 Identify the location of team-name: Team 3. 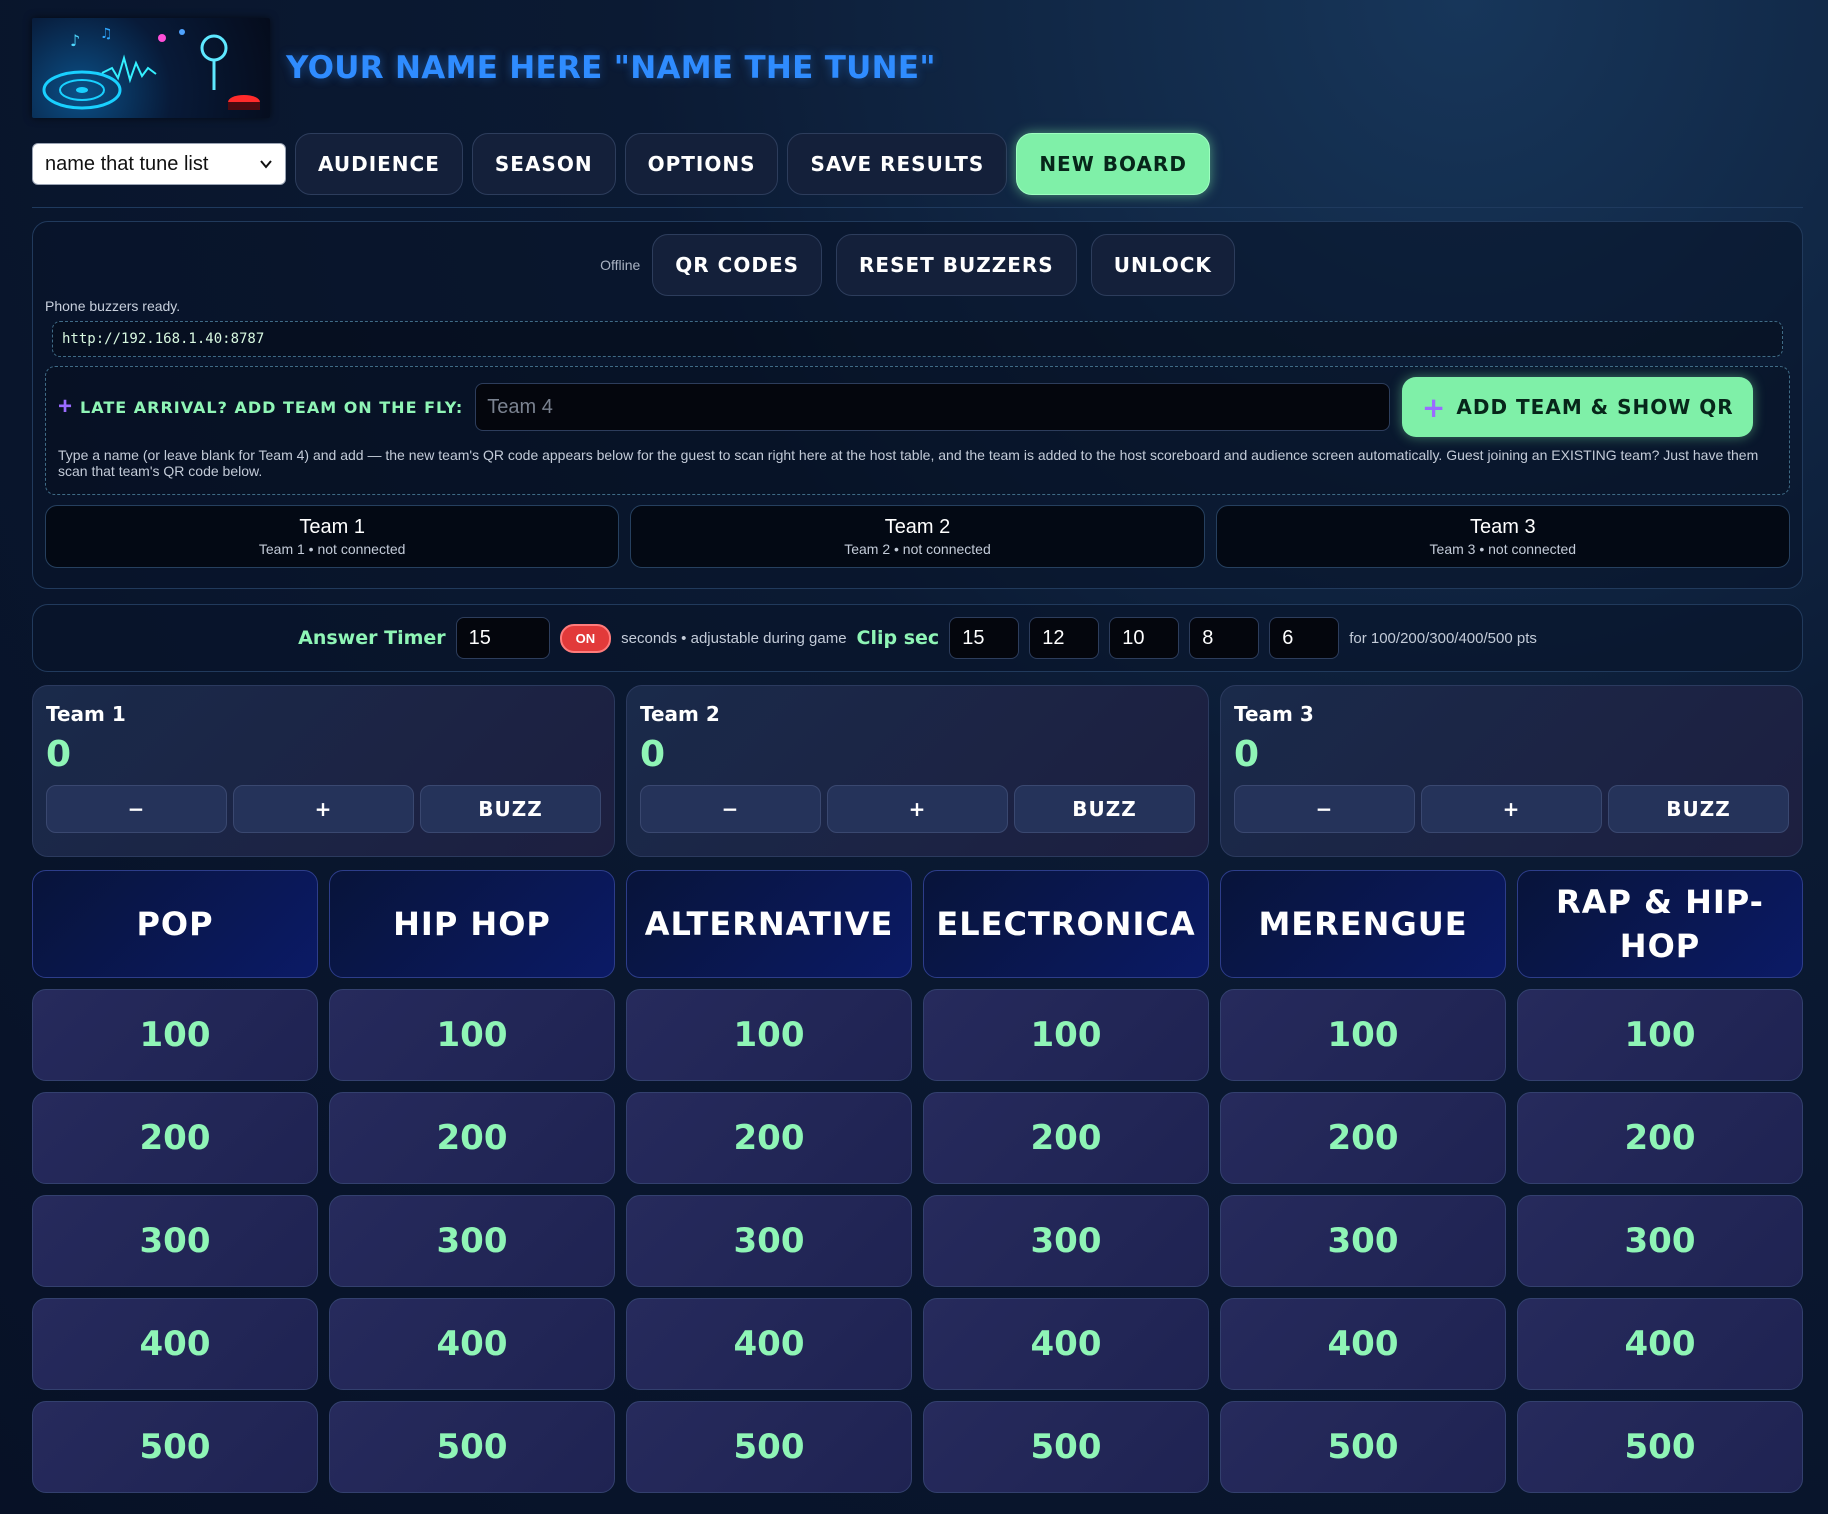
(1274, 714).